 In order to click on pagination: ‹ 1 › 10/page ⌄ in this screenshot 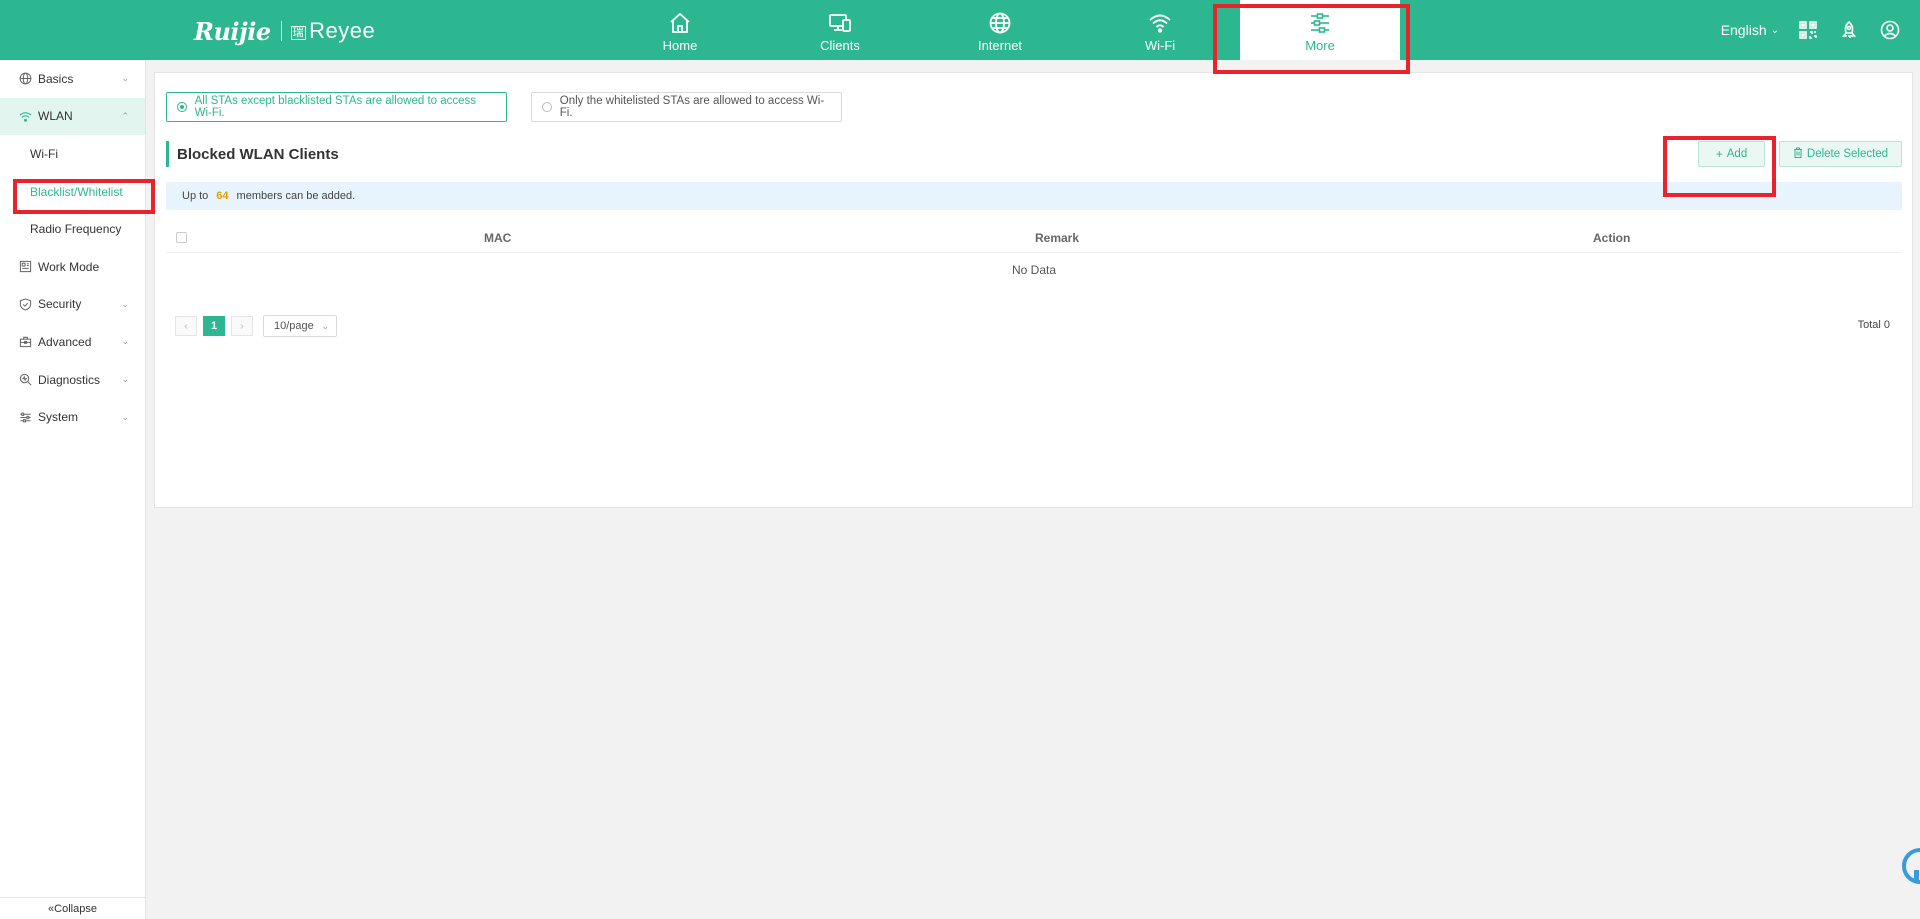, I will do `click(256, 326)`.